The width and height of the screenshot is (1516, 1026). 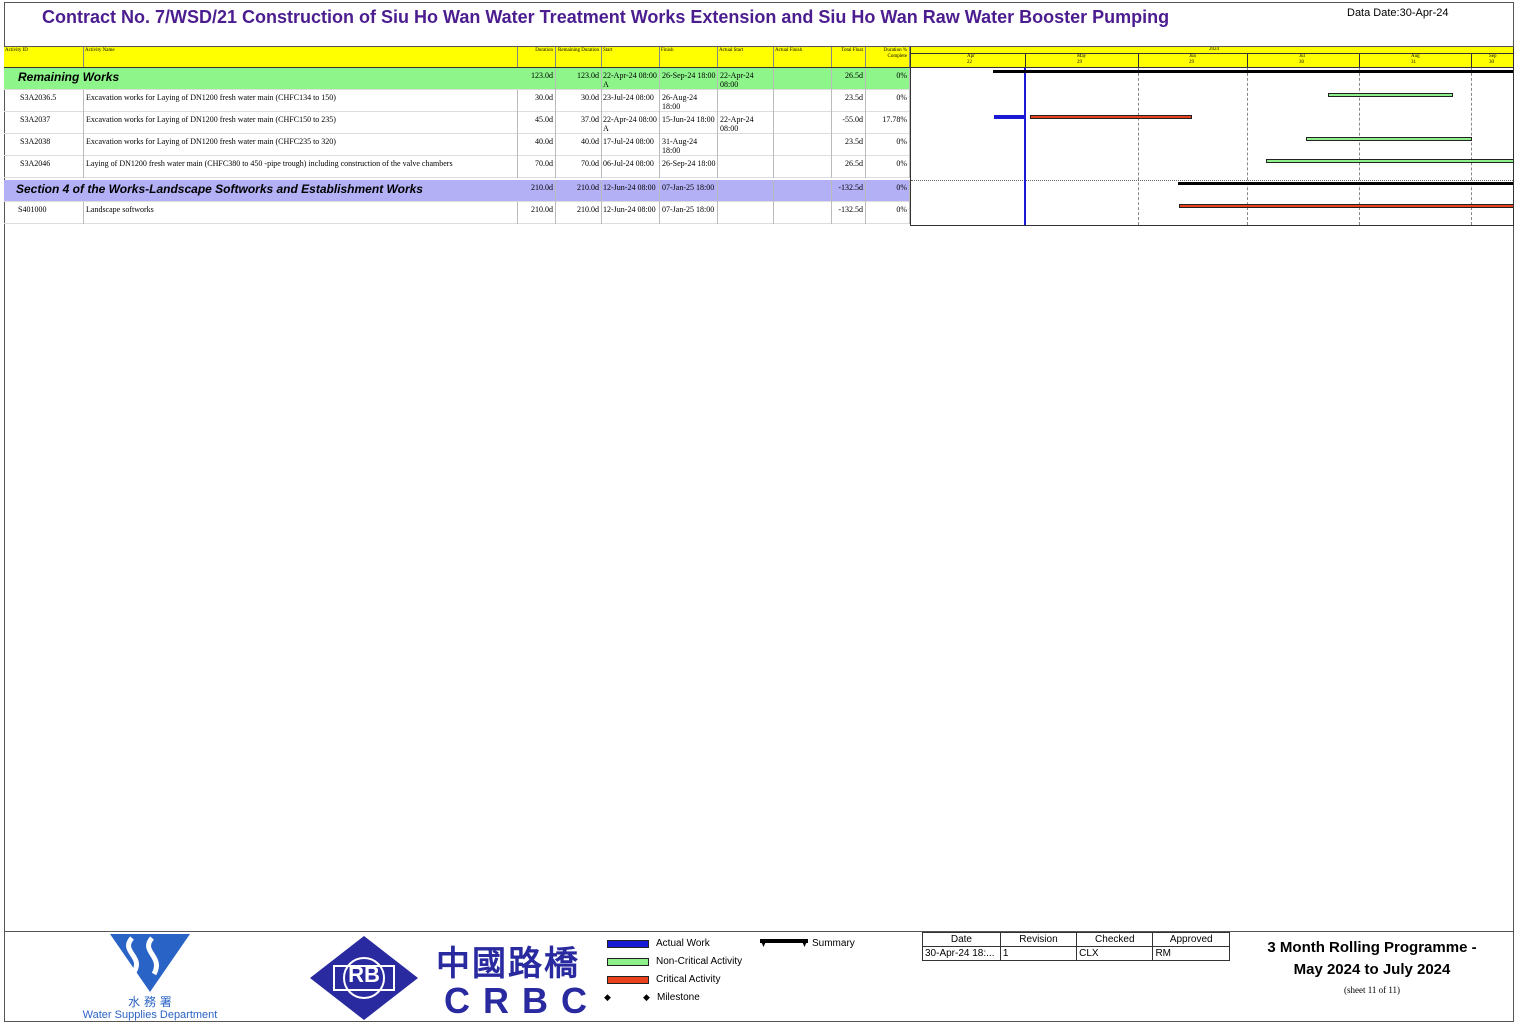 What do you see at coordinates (1372, 947) in the screenshot?
I see `programme-line-1: 3 Month Rolling Programme -` at bounding box center [1372, 947].